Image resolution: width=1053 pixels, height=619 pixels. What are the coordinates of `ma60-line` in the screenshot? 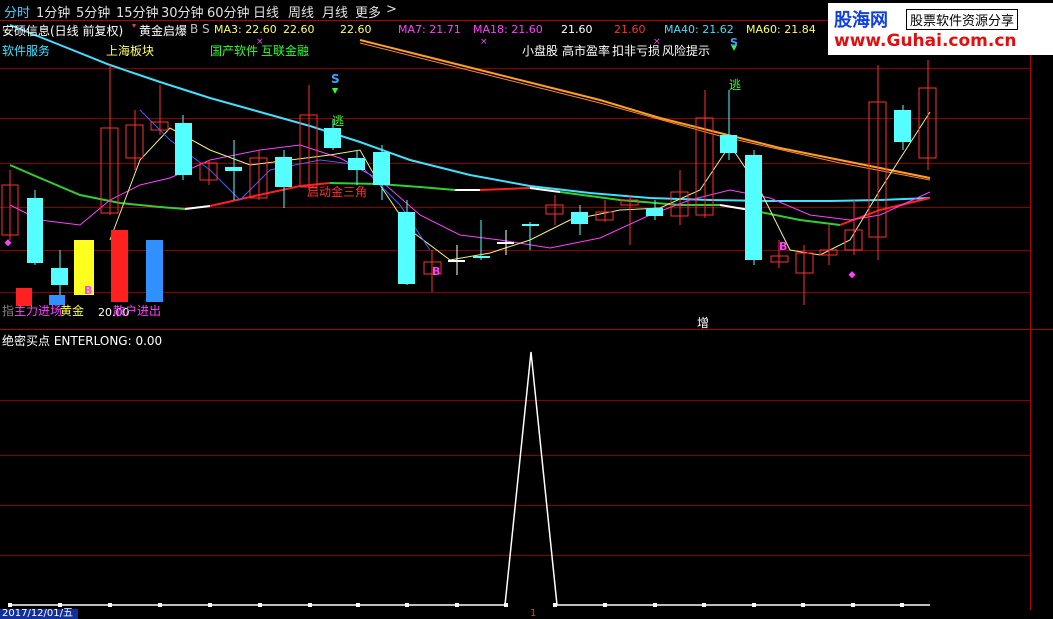 It's located at (645, 109).